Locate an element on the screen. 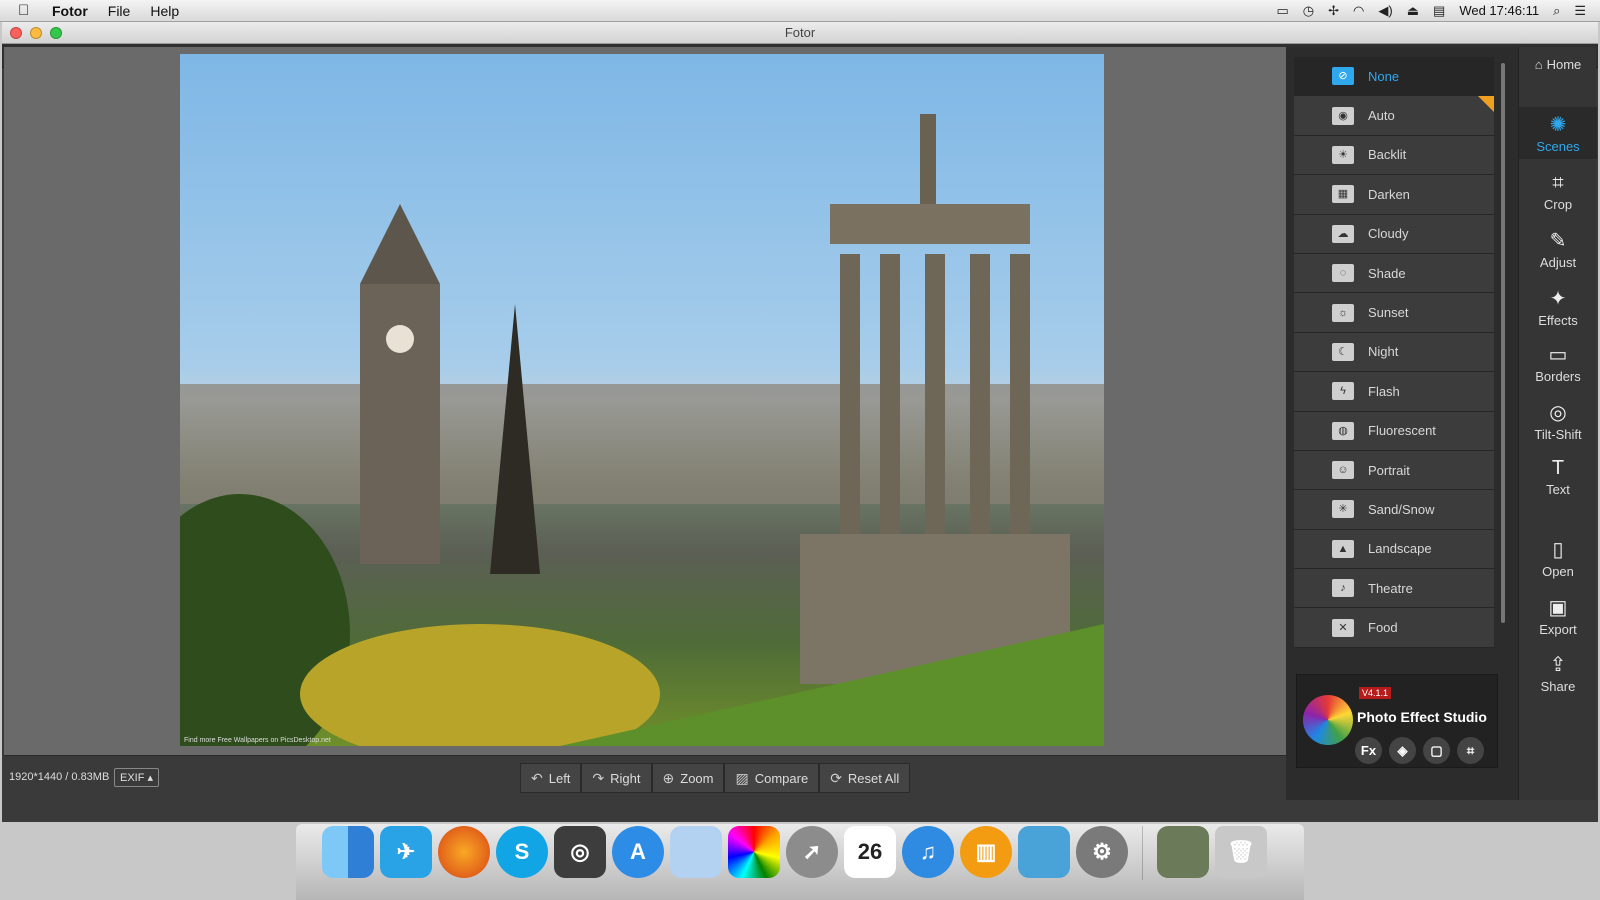  zoom-label: Zoom is located at coordinates (697, 778).